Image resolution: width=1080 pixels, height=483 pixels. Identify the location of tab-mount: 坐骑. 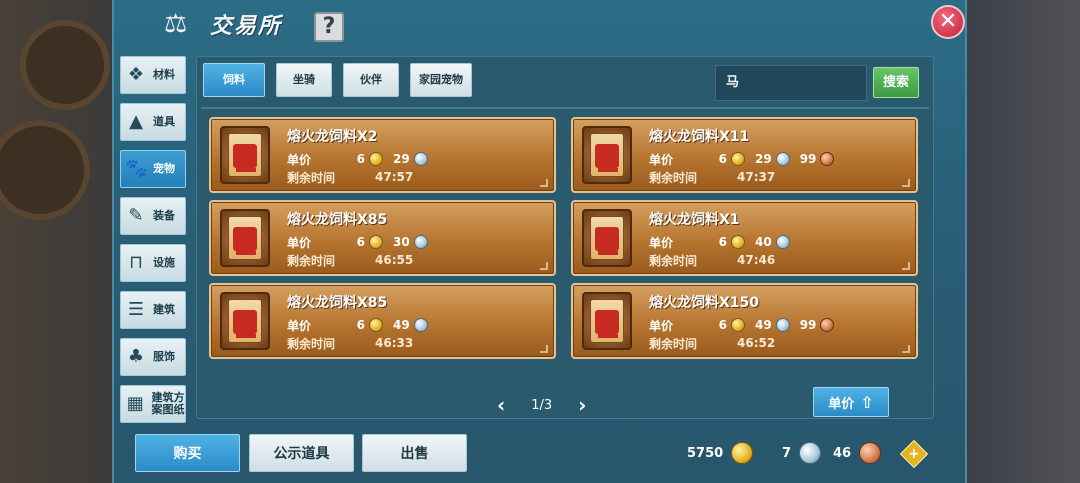
(304, 80).